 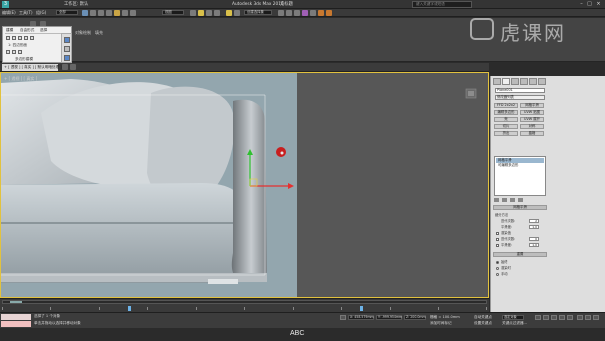 I want to click on window-crossing-icon, so click(x=109, y=13).